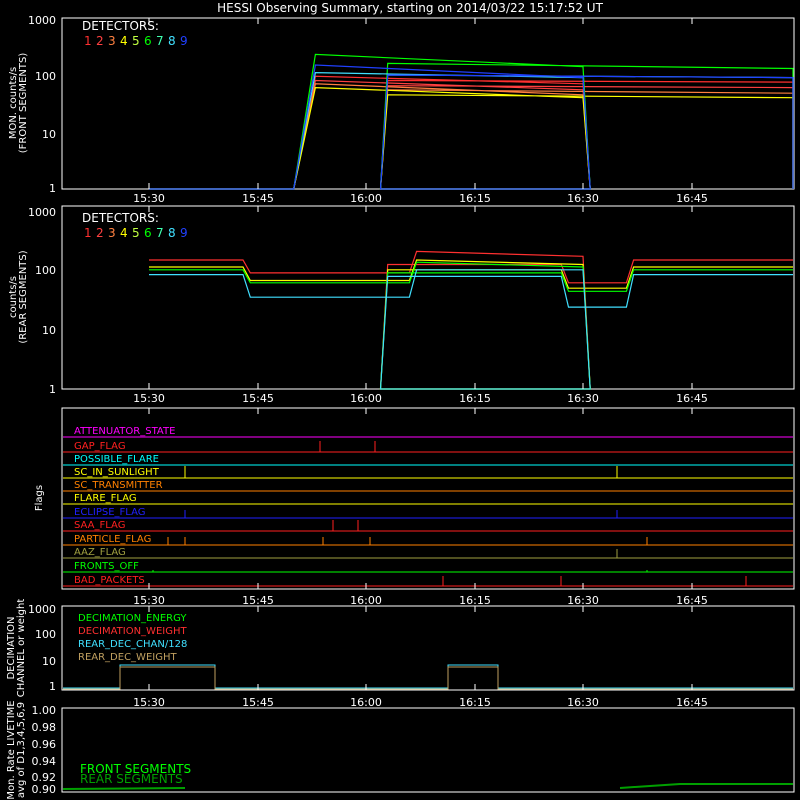 This screenshot has height=800, width=800. I want to click on front-ytick-1: 1, so click(52, 188).